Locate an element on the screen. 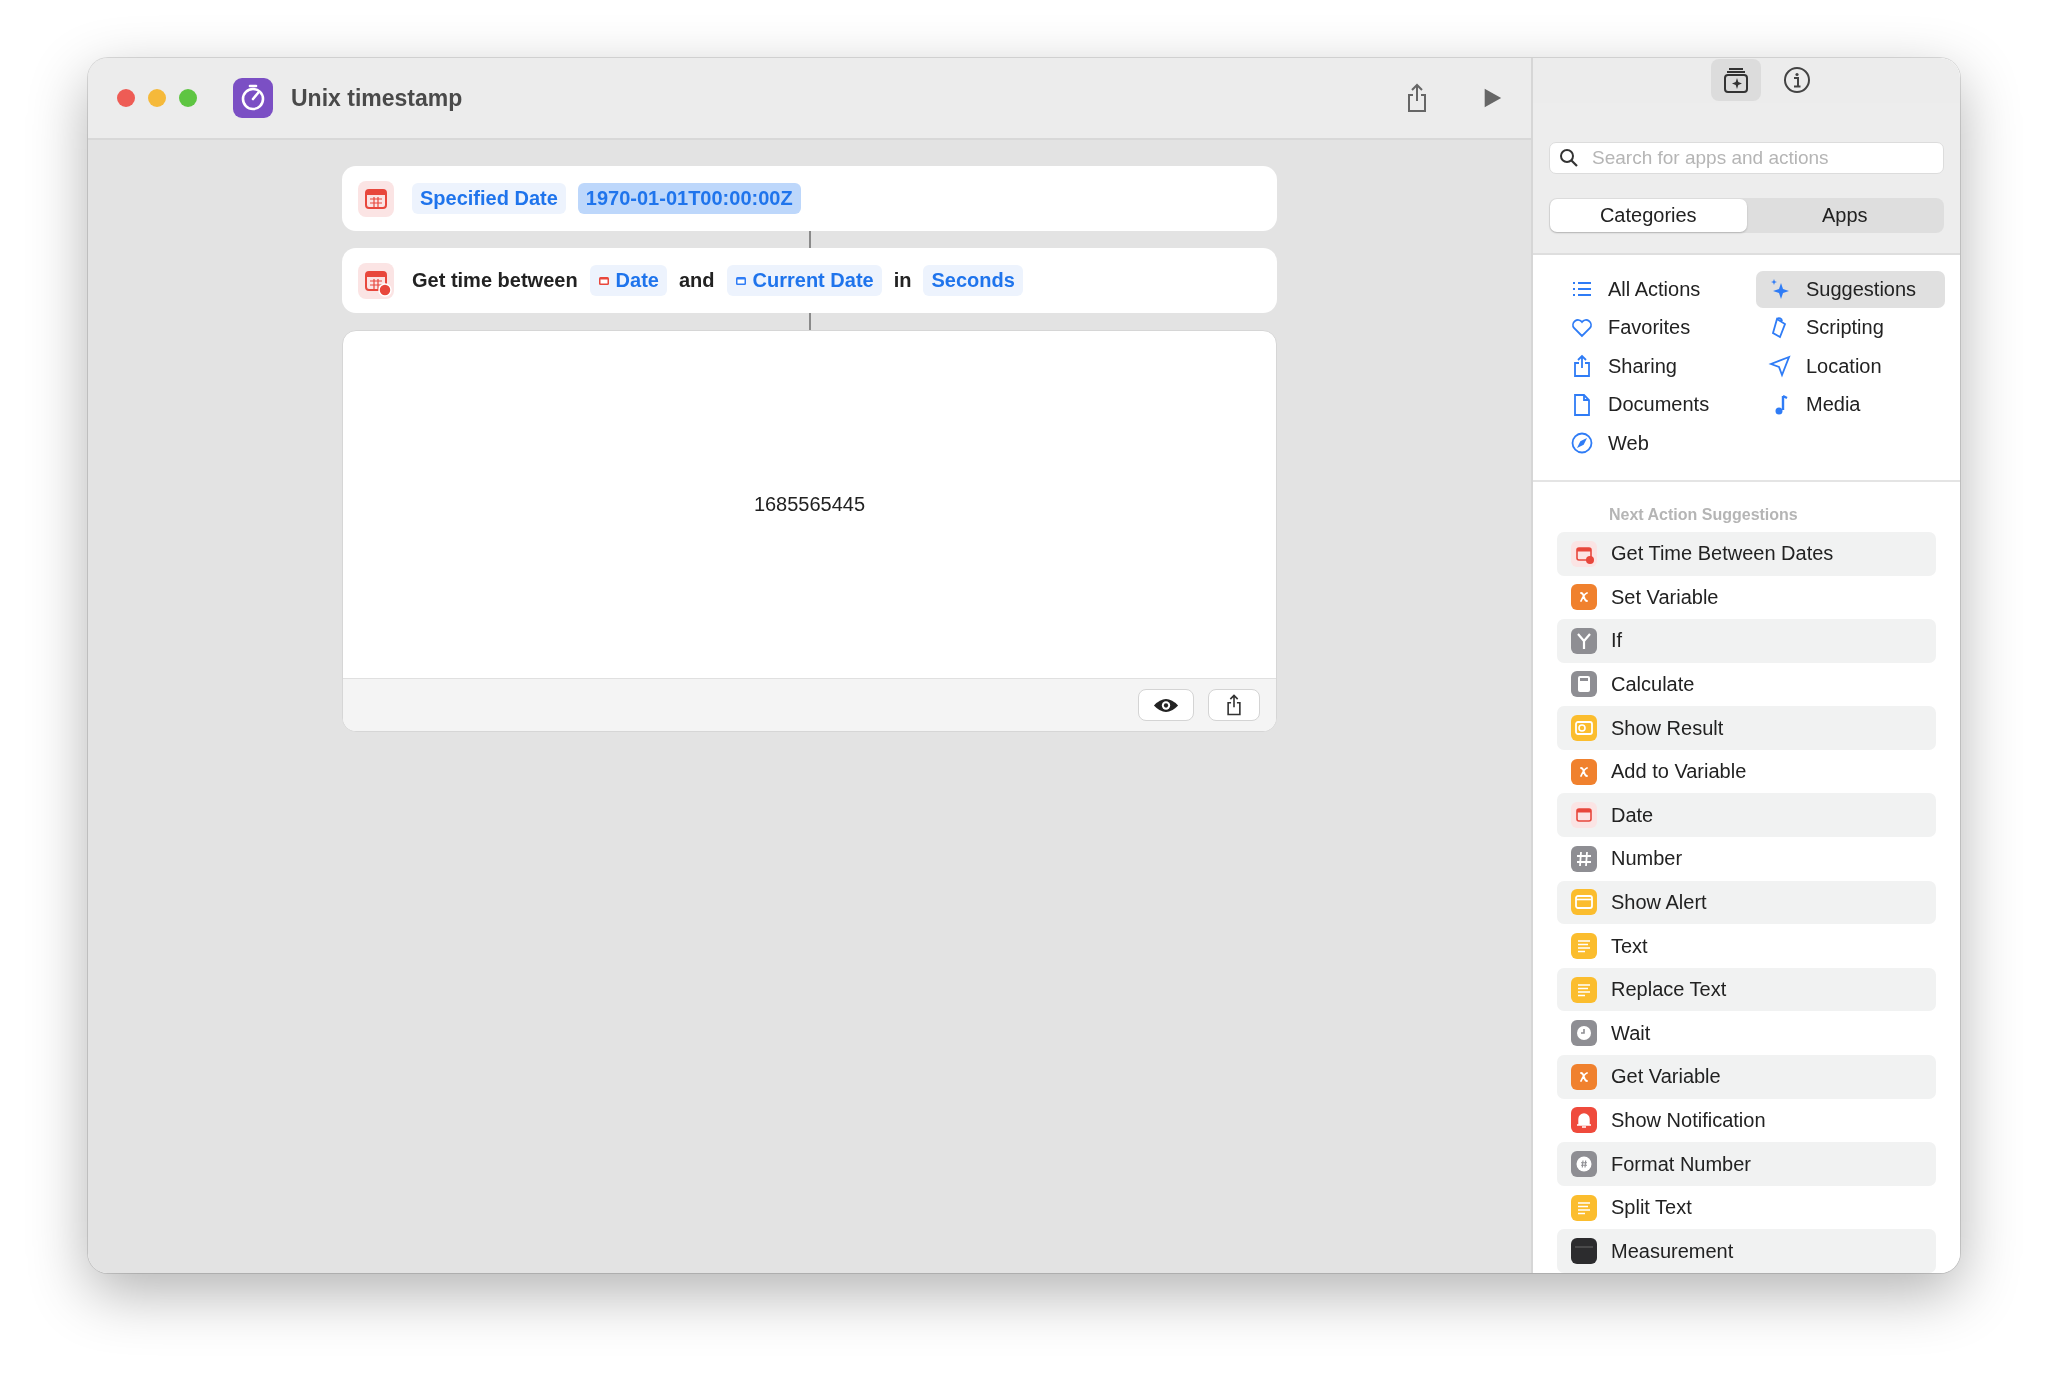 The height and width of the screenshot is (1389, 2048). suggestion-item: Show Result is located at coordinates (1746, 728).